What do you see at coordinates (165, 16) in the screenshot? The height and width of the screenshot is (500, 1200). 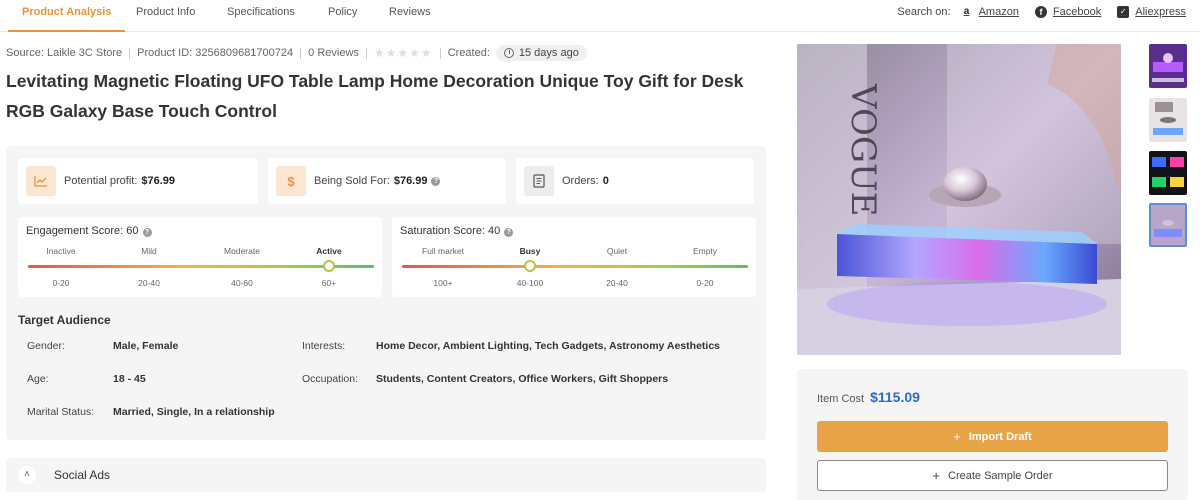 I see `tab-product-info: Product Info` at bounding box center [165, 16].